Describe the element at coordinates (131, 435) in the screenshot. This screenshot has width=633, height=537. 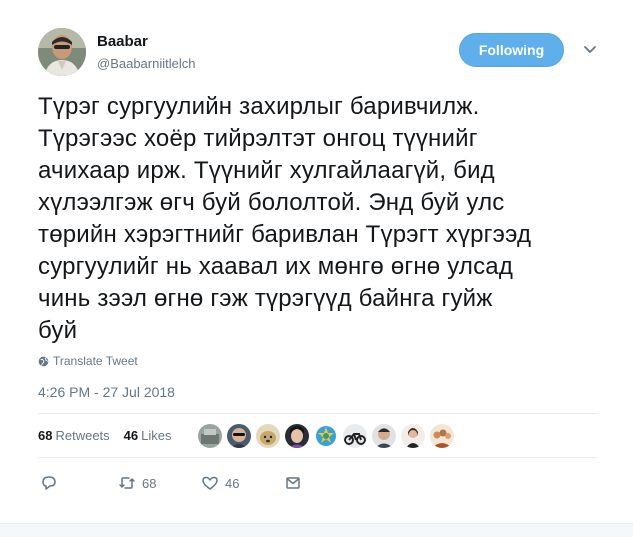
I see `likes-count: 46` at that location.